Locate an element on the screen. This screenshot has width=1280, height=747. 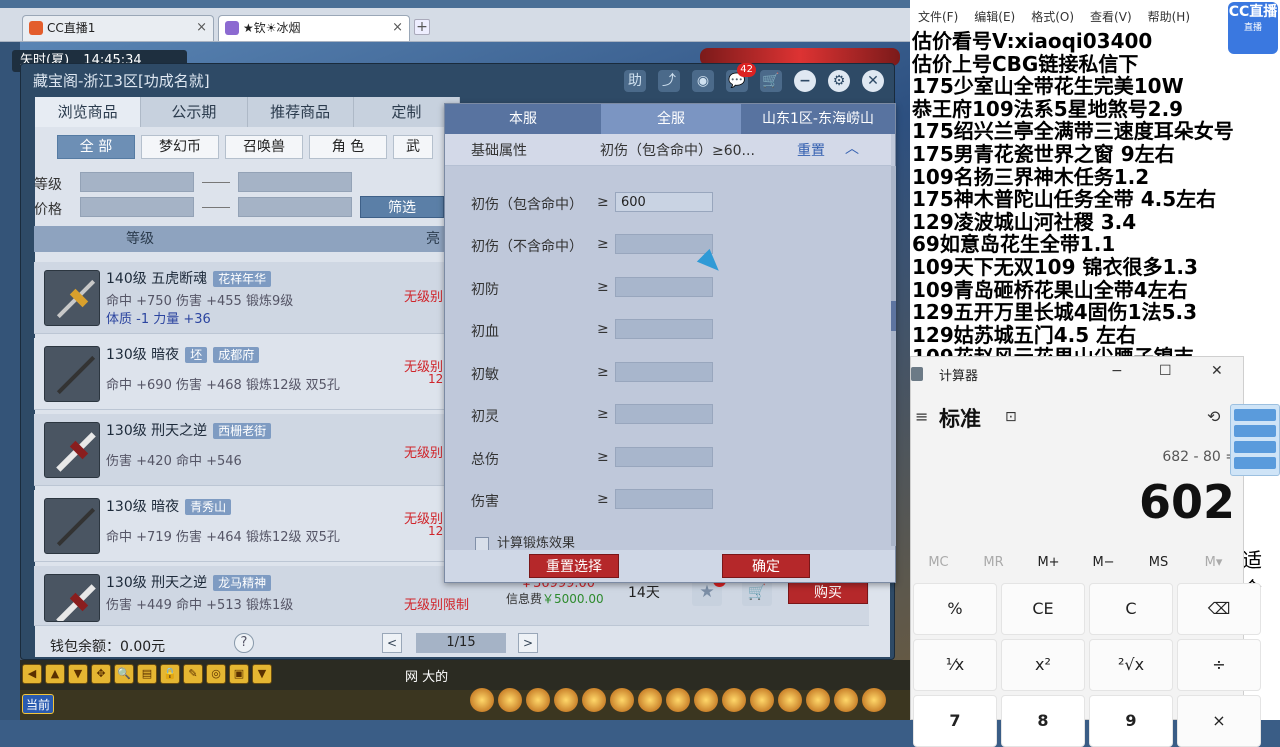
hamburger-menu-icon: ≡ is located at coordinates (921, 416).